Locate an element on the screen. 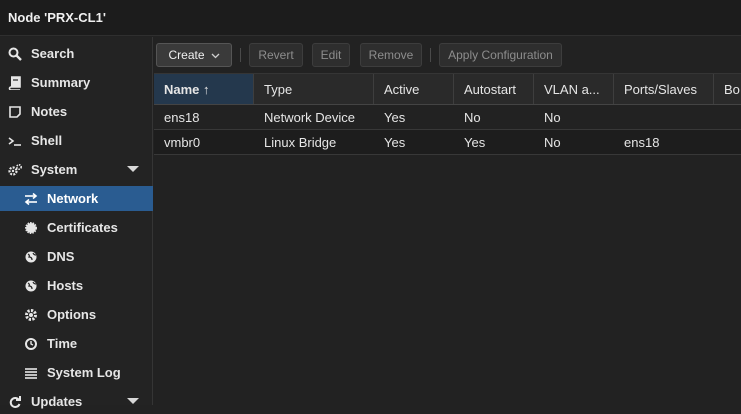 The image size is (741, 414). clock-icon is located at coordinates (31, 344).